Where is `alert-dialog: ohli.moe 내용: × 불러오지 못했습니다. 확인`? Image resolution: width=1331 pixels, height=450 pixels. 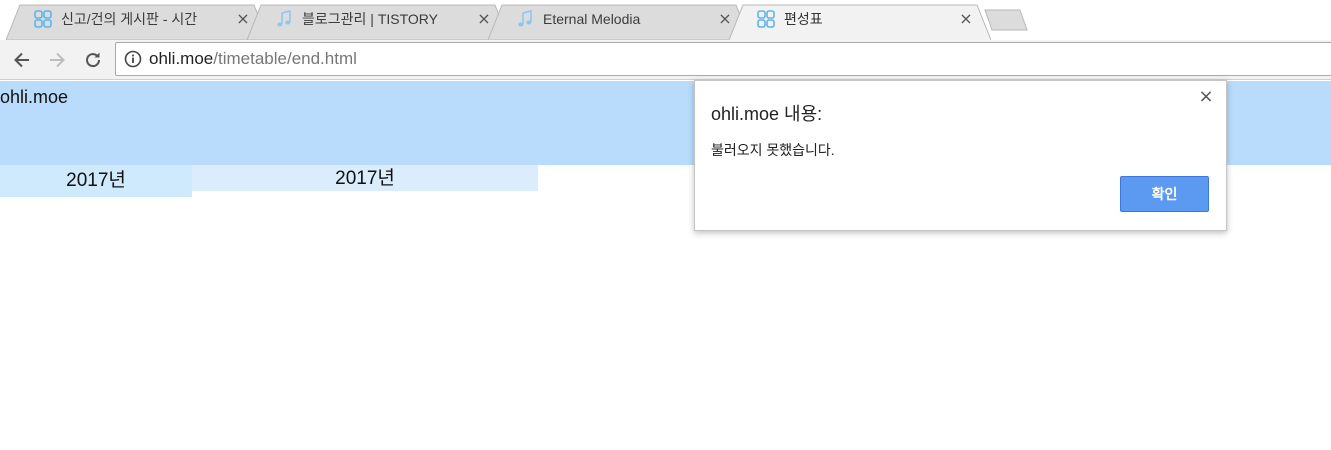 alert-dialog: ohli.moe 내용: × 불러오지 못했습니다. 확인 is located at coordinates (960, 155).